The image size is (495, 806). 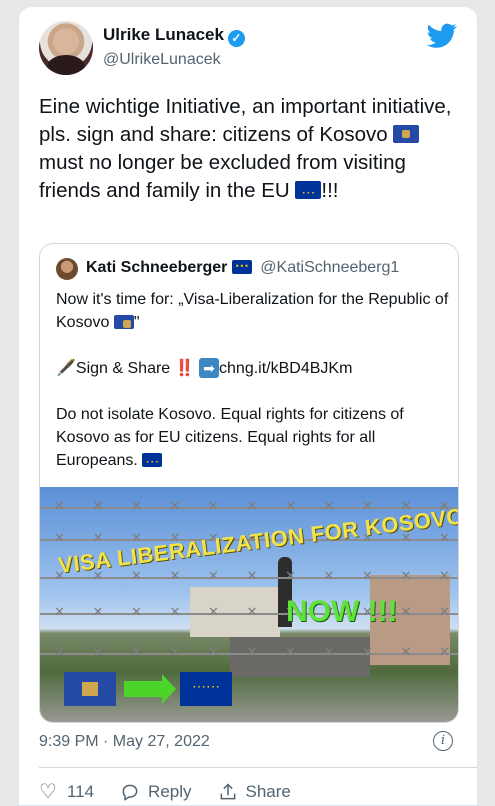 I want to click on quote-line1-end: ", so click(x=136, y=322).